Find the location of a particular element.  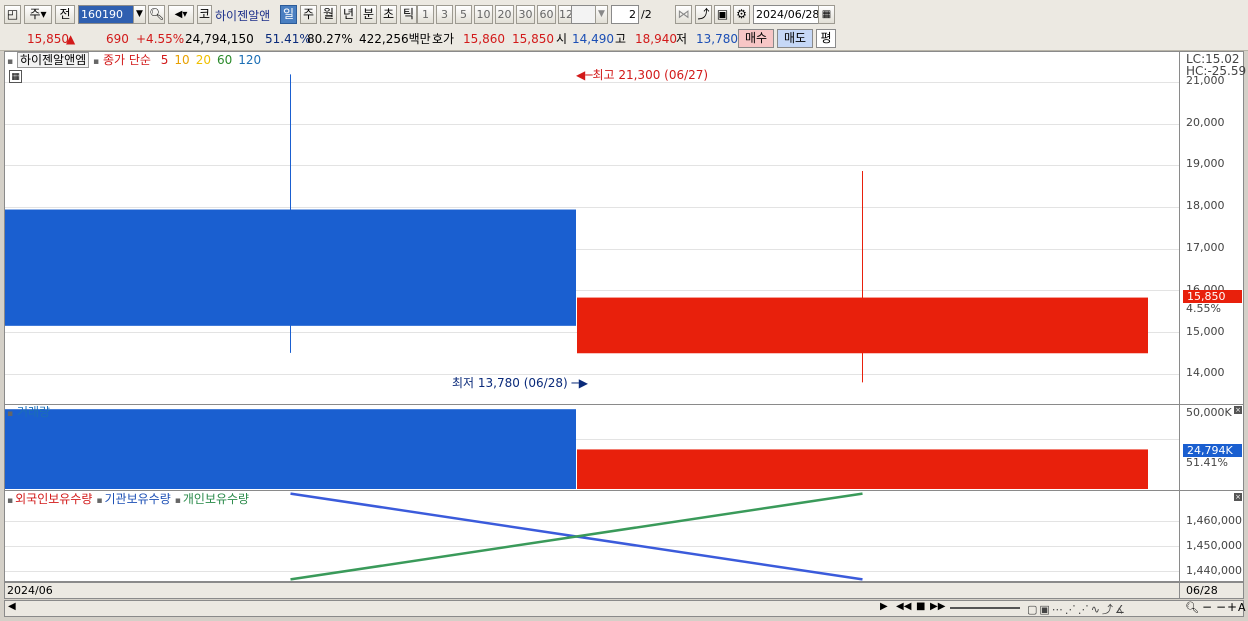

volume-label: 거래량 is located at coordinates (33, 412).